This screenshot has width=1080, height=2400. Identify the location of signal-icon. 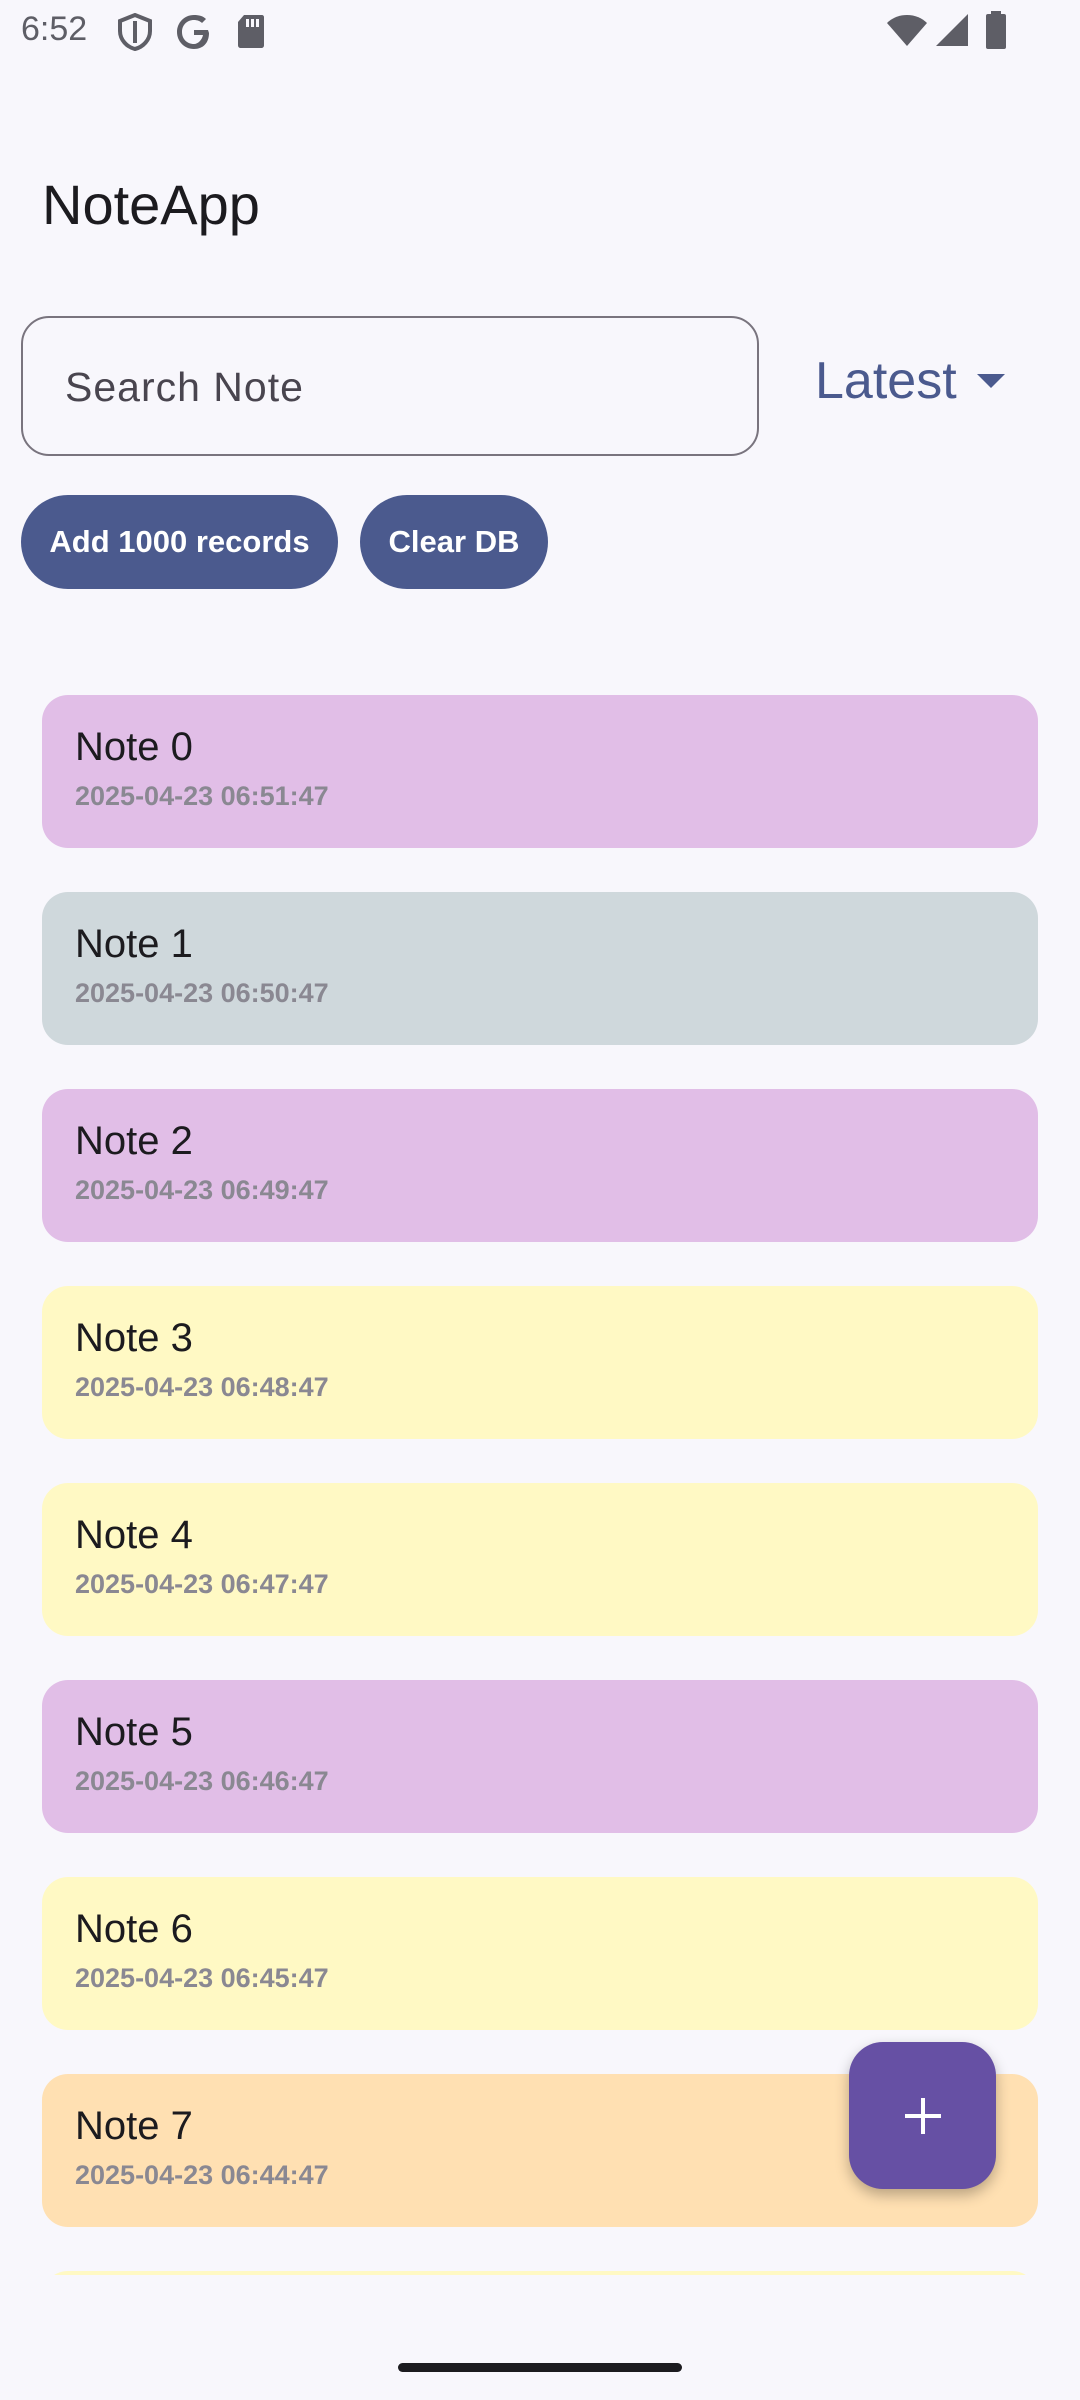
(952, 30).